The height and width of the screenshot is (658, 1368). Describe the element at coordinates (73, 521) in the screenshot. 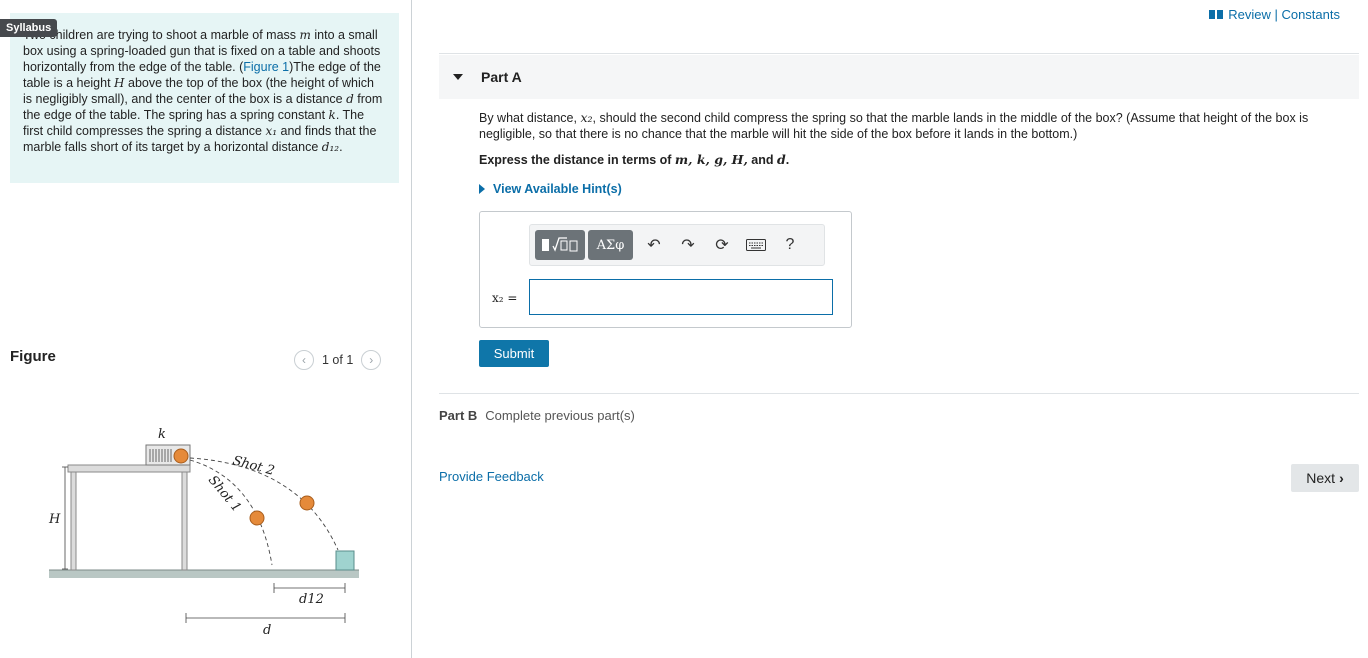

I see `table-leg-left` at that location.